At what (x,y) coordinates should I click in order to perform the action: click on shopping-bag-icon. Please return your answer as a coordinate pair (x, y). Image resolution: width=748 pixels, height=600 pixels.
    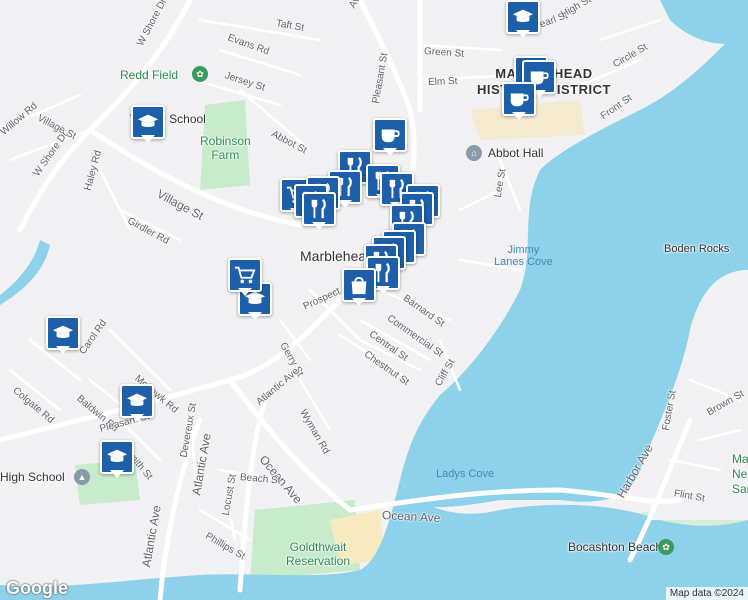
    Looking at the image, I should click on (359, 285).